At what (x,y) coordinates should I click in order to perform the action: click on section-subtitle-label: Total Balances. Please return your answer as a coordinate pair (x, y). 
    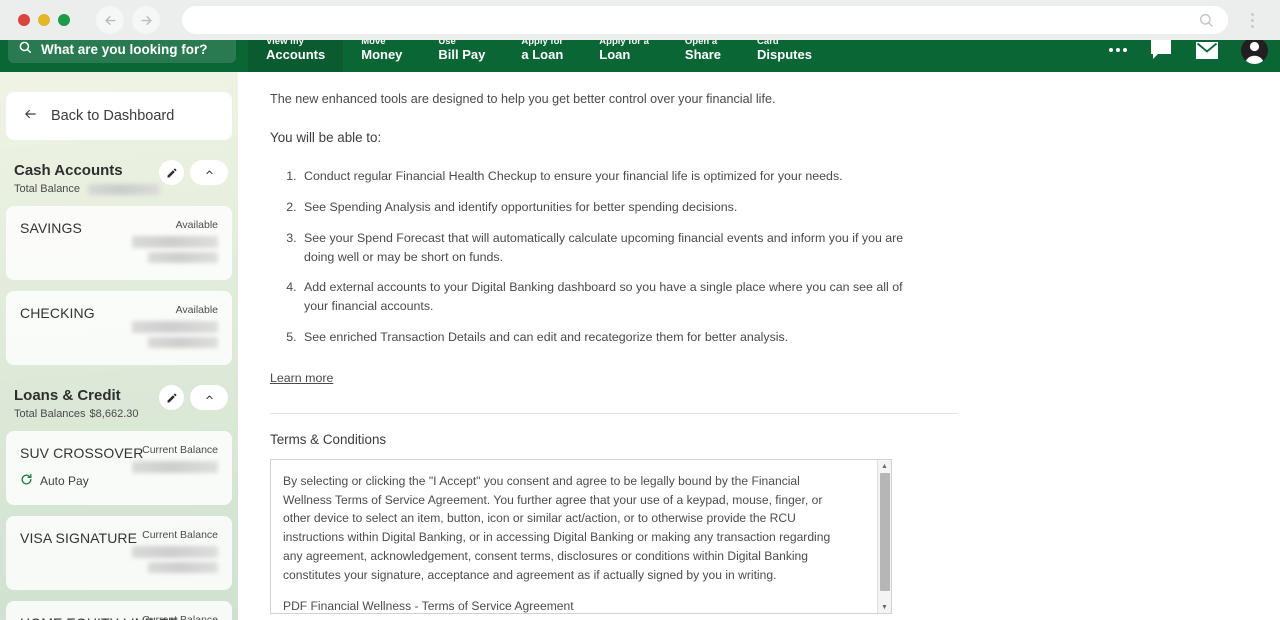
    Looking at the image, I should click on (50, 414).